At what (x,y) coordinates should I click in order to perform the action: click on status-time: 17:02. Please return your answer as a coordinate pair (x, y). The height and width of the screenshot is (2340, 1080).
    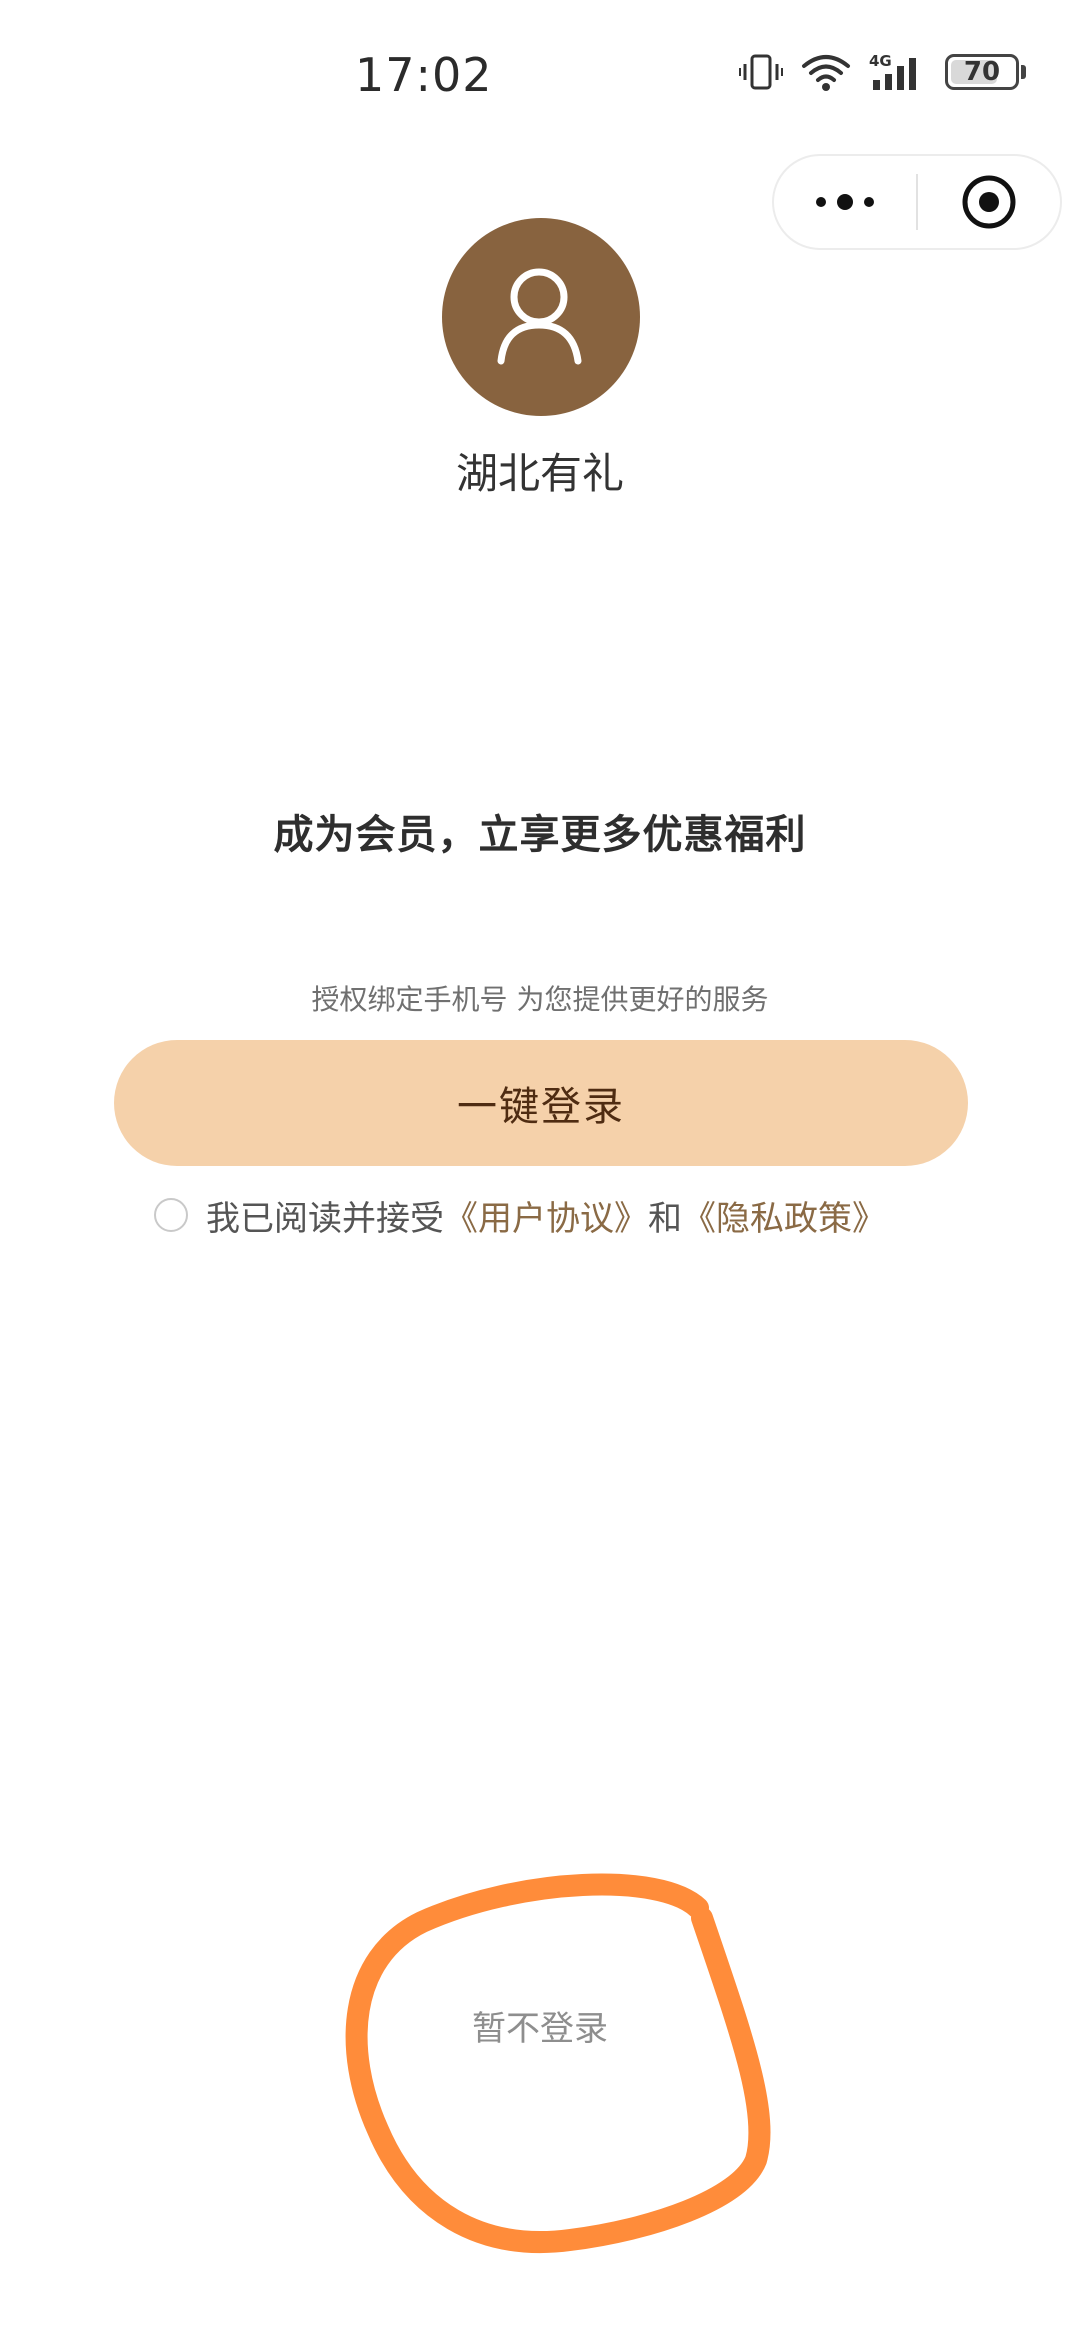
    Looking at the image, I should click on (424, 75).